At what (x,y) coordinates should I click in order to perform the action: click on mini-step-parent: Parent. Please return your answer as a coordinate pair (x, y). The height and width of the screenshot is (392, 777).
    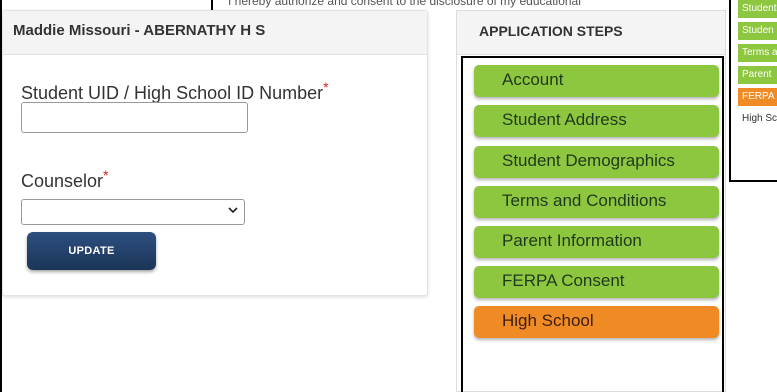
    Looking at the image, I should click on (757, 75).